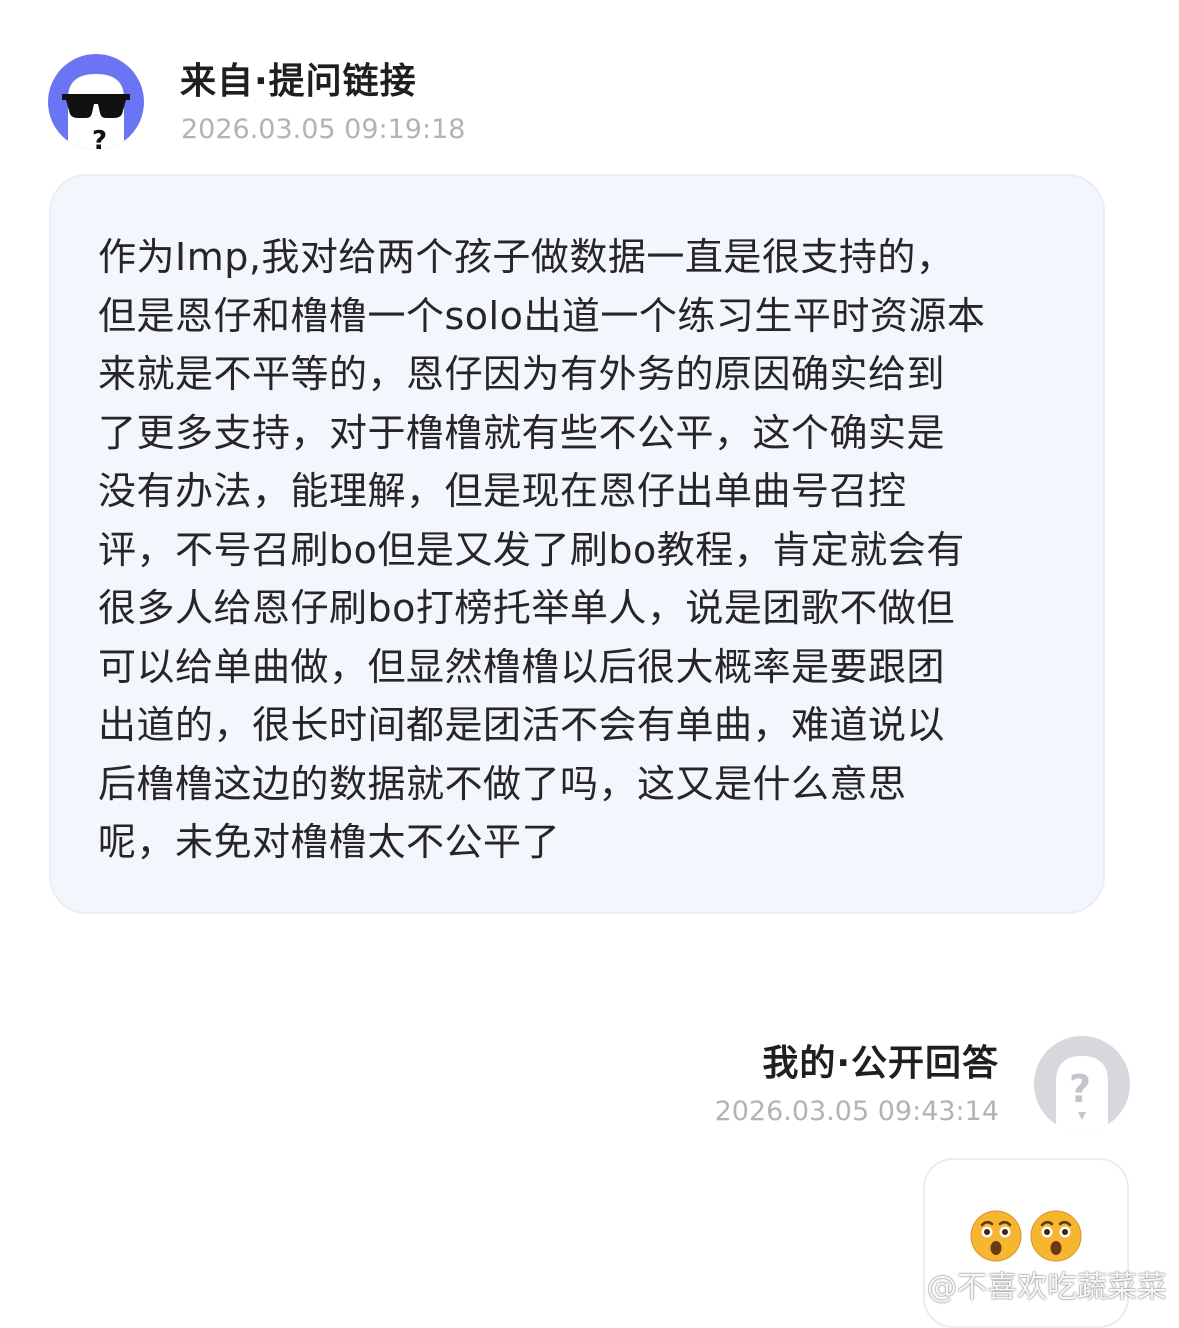 The height and width of the screenshot is (1328, 1179). What do you see at coordinates (542, 315) in the screenshot?
I see `question-line: 但是恩仔和橹橹一个solo出道一个练习生平时资源本` at bounding box center [542, 315].